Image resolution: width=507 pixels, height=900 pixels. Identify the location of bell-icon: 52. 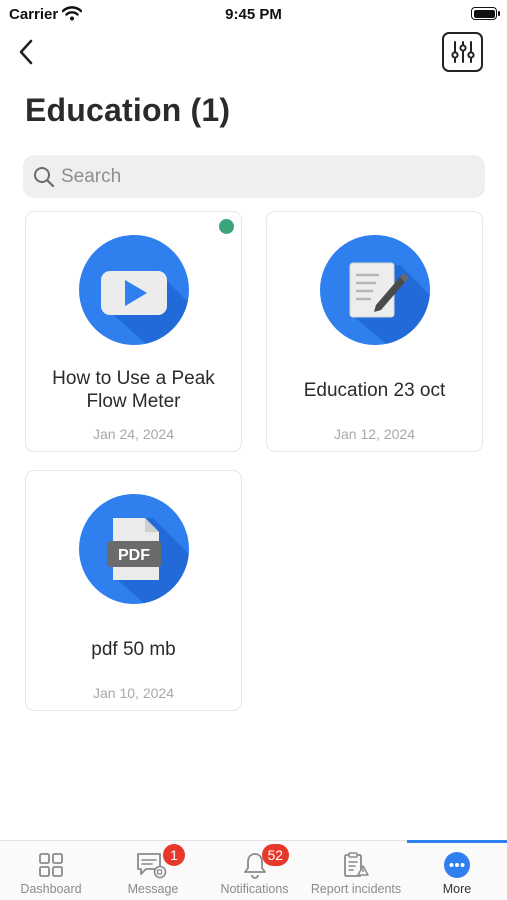
(266, 862).